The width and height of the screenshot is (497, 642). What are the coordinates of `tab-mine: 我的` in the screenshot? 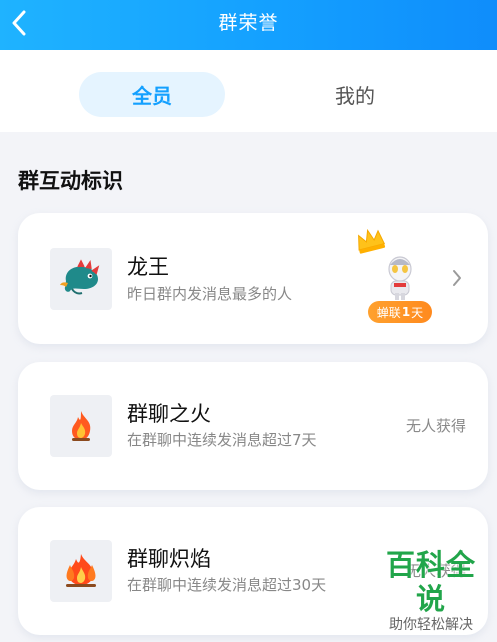 It's located at (355, 94).